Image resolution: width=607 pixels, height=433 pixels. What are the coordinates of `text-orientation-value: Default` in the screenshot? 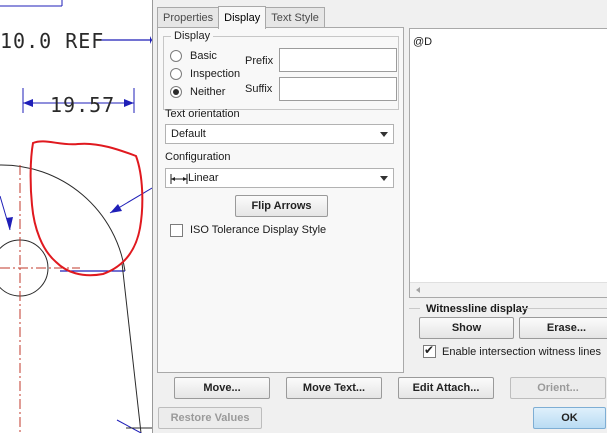 It's located at (188, 134).